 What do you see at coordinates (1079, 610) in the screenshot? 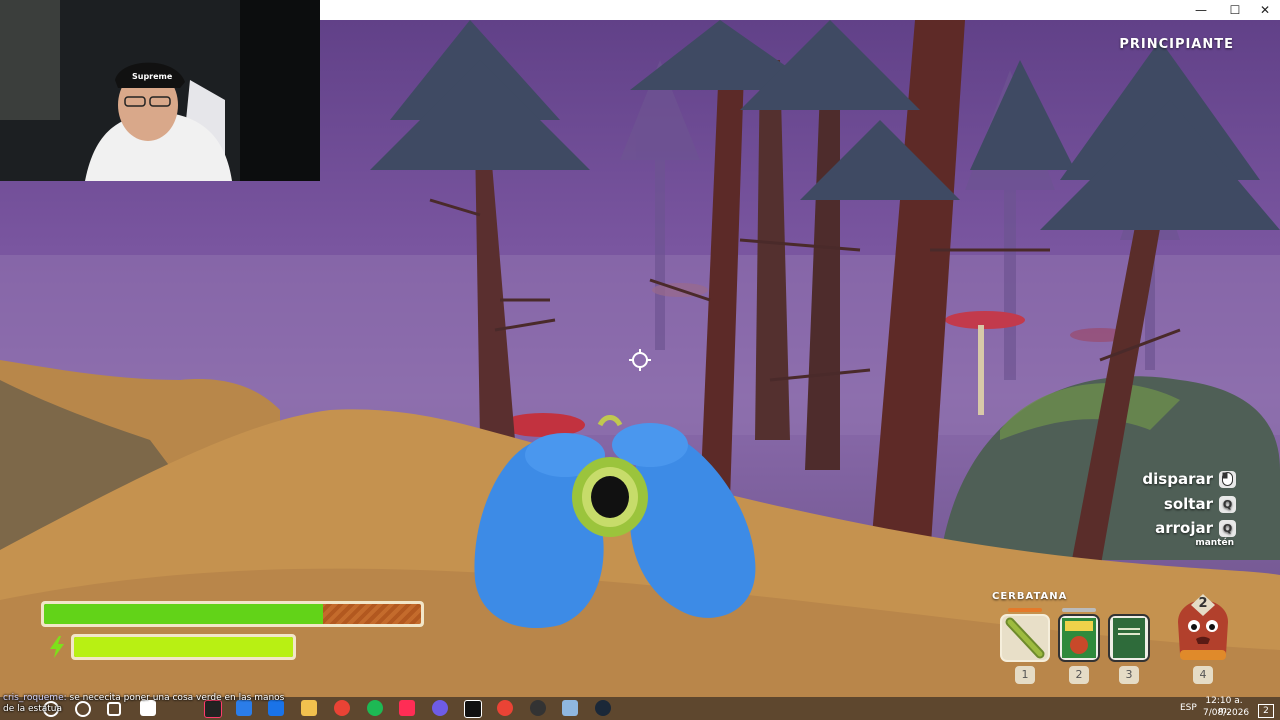
I see `slot-2-durability` at bounding box center [1079, 610].